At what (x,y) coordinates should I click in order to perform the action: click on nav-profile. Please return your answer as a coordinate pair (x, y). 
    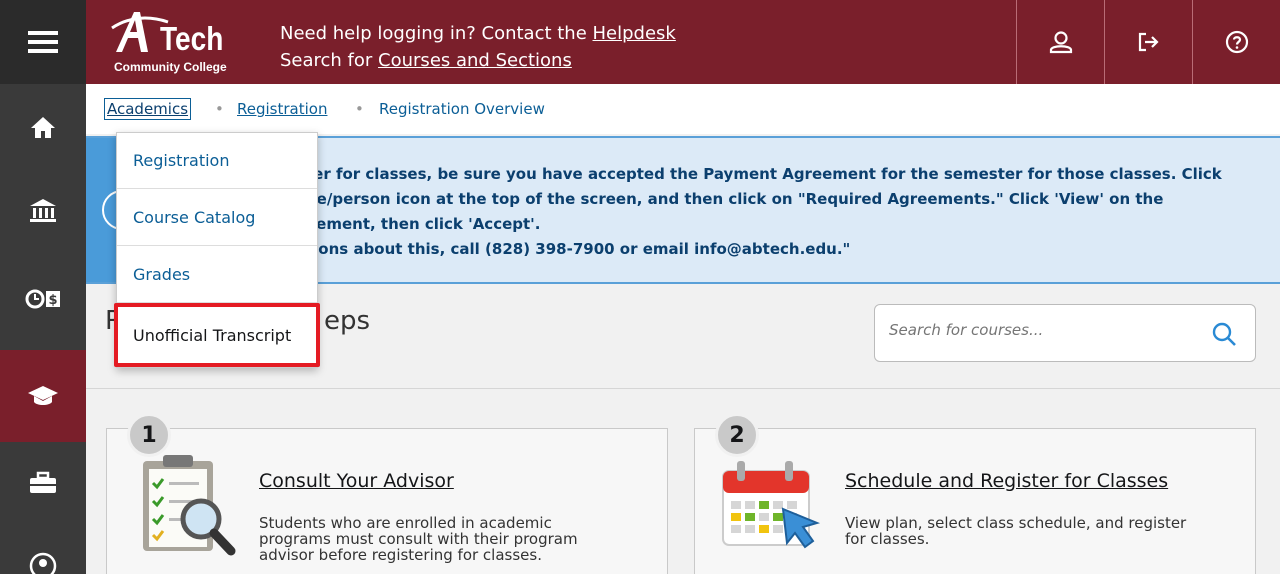
    Looking at the image, I should click on (43, 563).